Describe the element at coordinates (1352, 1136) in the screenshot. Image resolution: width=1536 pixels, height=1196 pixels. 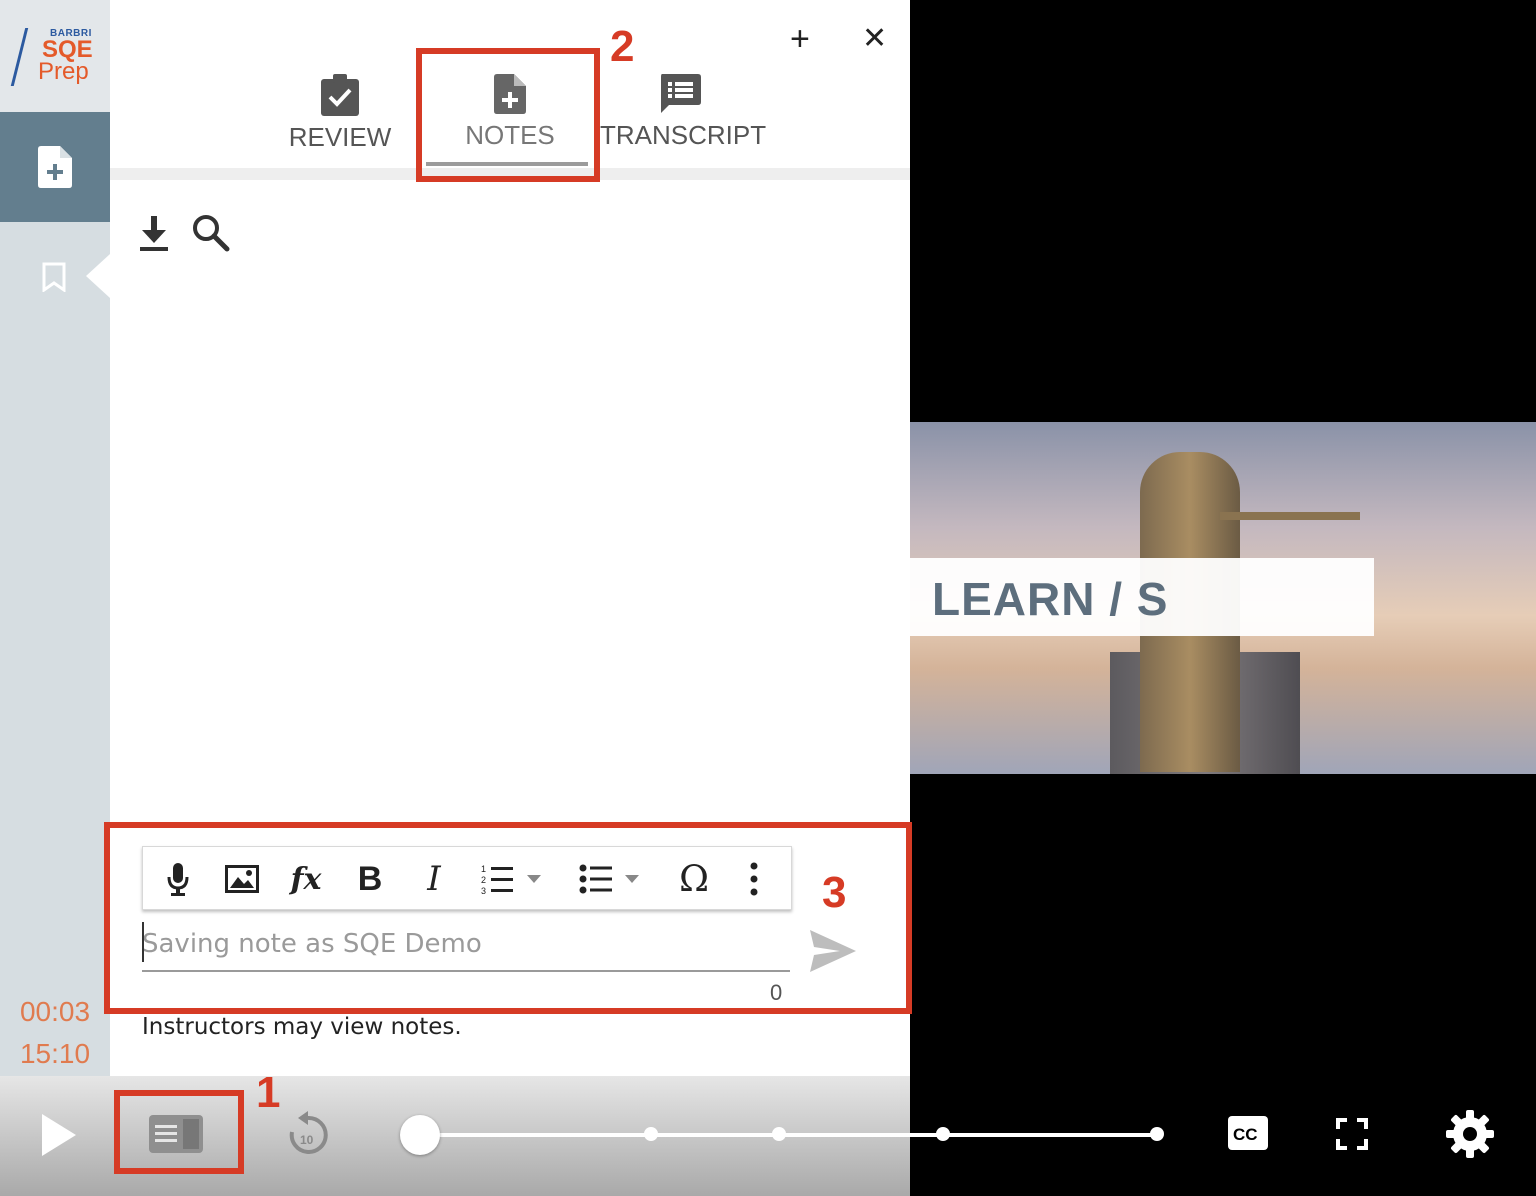
I see `fullscreen-icon` at that location.